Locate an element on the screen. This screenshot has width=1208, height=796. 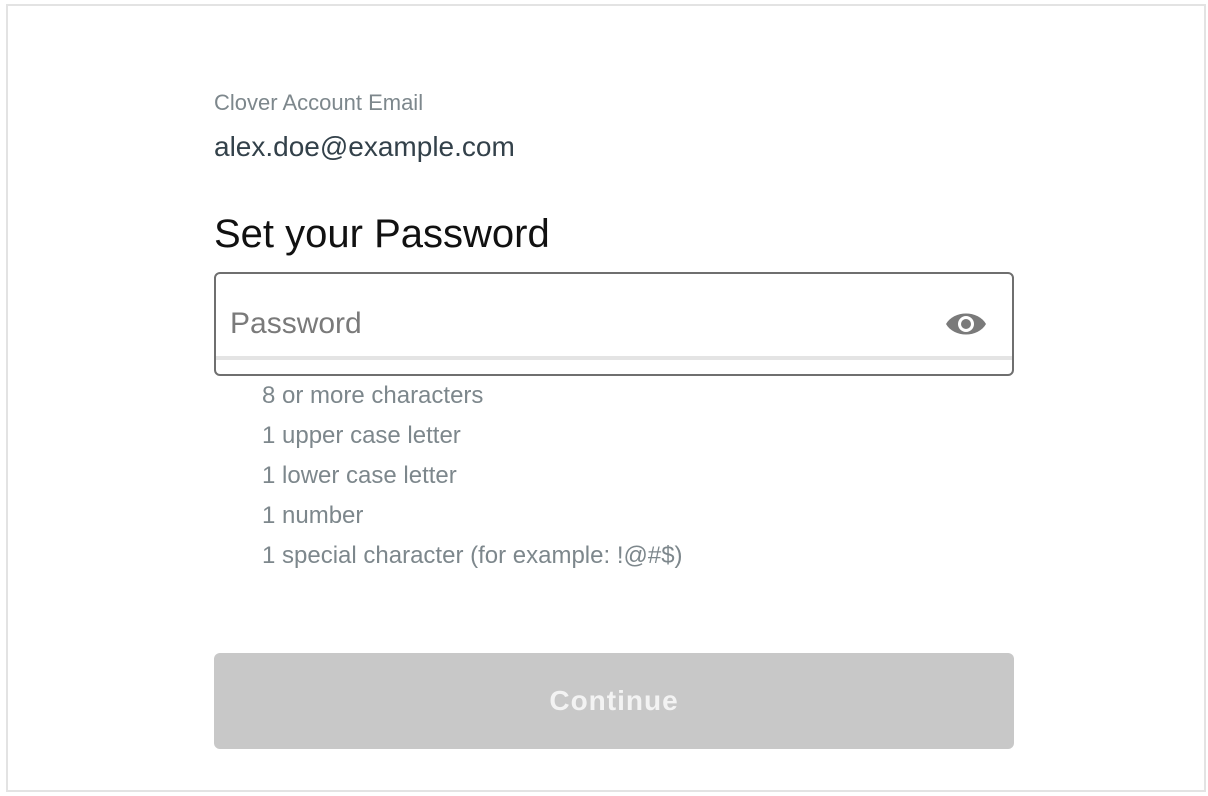
requirement-uppercase: 1 upper case letter is located at coordinates (361, 435).